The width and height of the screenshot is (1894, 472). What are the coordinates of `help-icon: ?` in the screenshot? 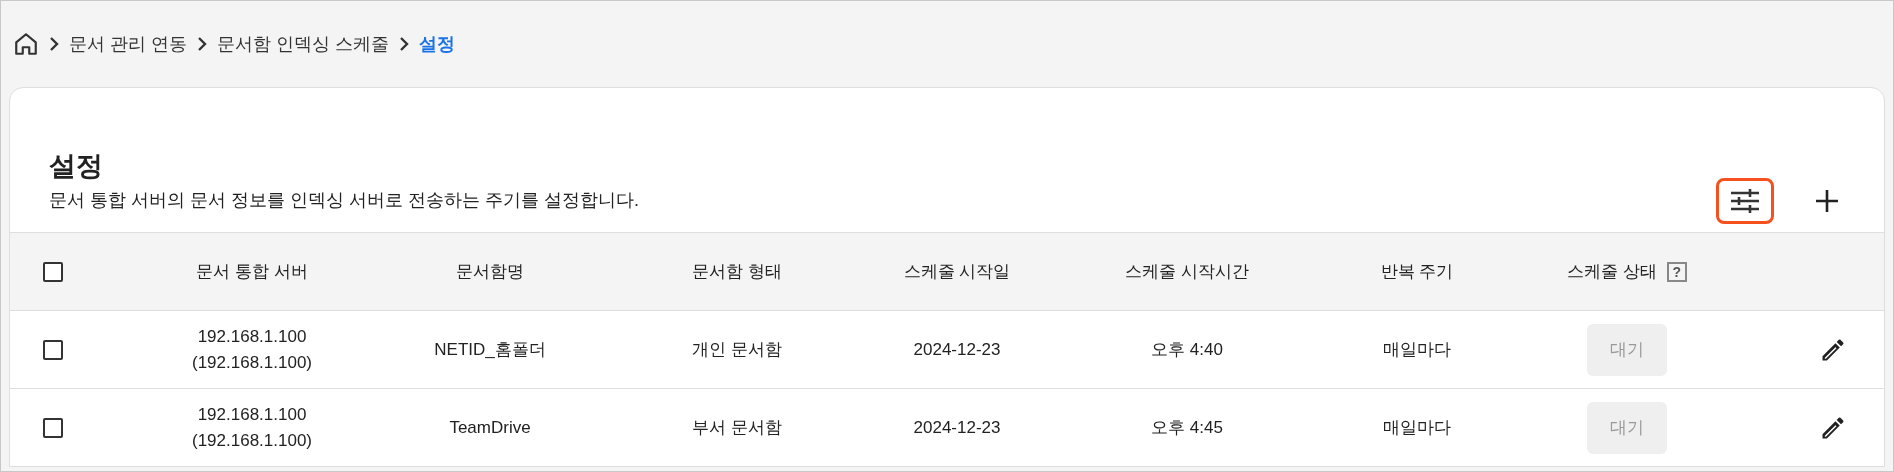 It's located at (1676, 271).